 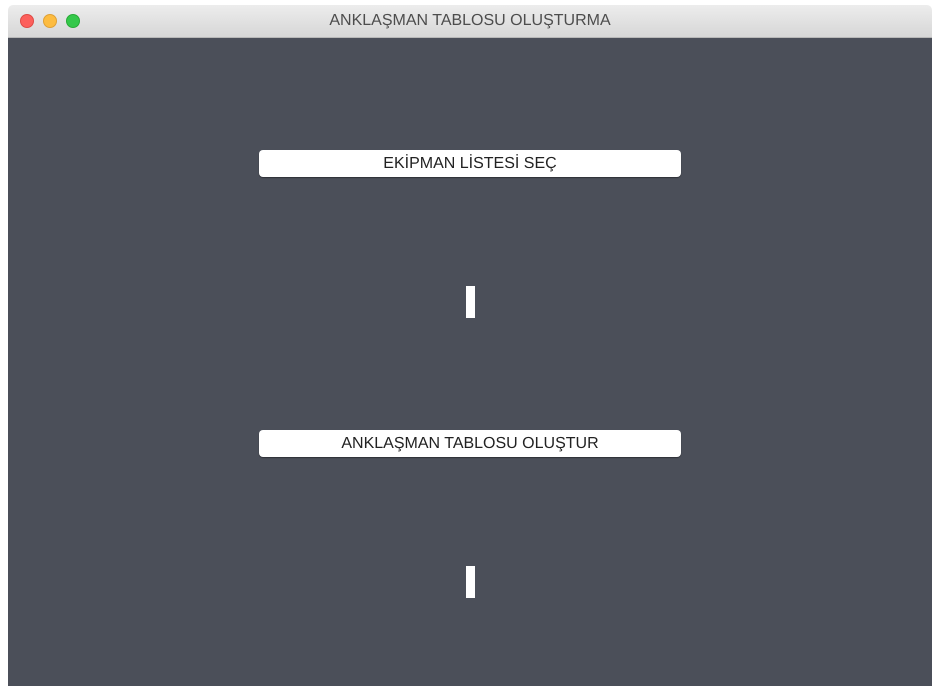 What do you see at coordinates (470, 163) in the screenshot?
I see `action-button: EKİPMAN LİSTESİ SEÇ` at bounding box center [470, 163].